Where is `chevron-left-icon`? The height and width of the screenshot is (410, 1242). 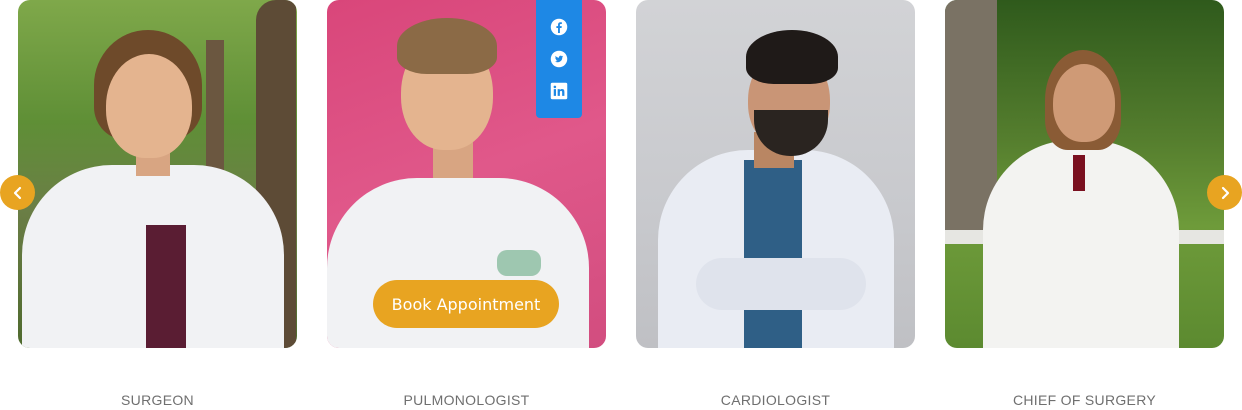 chevron-left-icon is located at coordinates (17, 192).